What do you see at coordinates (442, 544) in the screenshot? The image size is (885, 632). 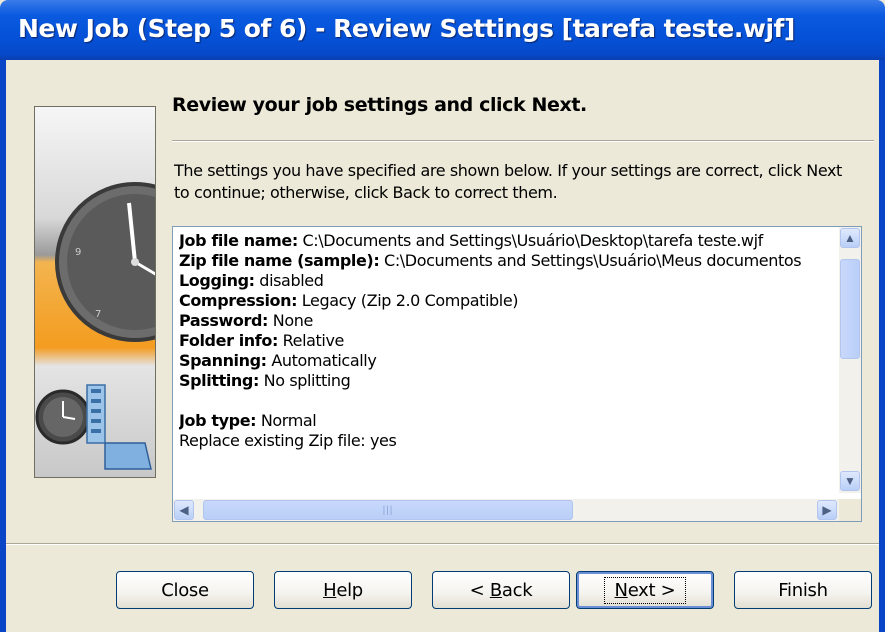 I see `footer-separator` at bounding box center [442, 544].